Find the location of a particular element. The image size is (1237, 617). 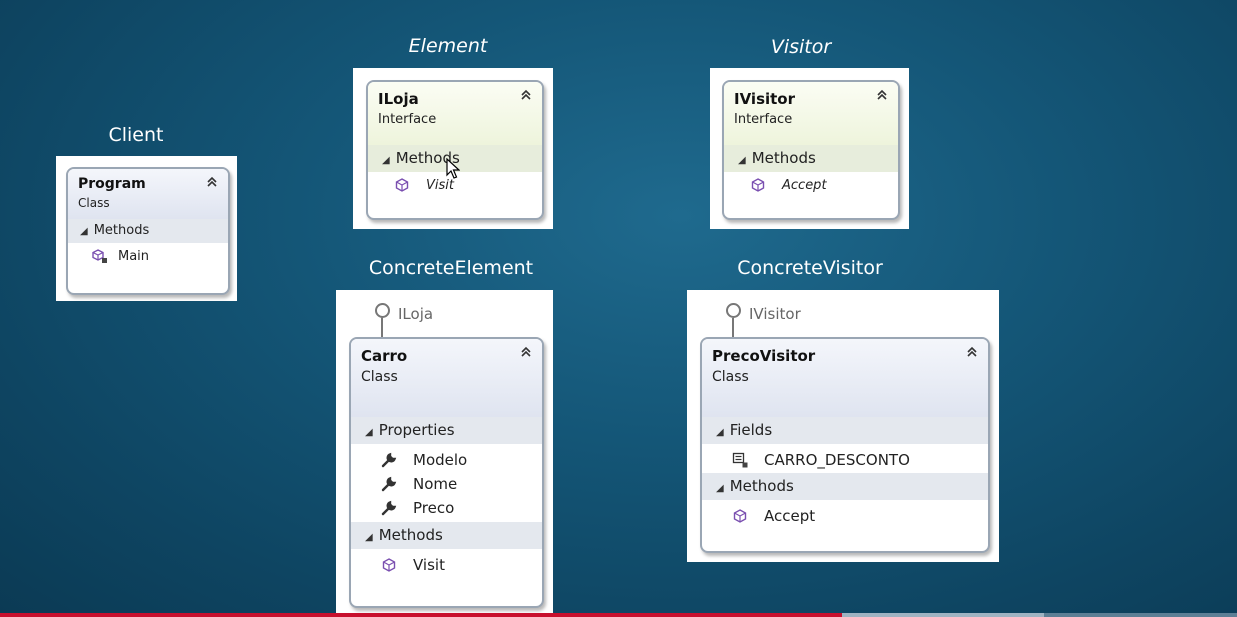

role-label-element: Element is located at coordinates (448, 46).